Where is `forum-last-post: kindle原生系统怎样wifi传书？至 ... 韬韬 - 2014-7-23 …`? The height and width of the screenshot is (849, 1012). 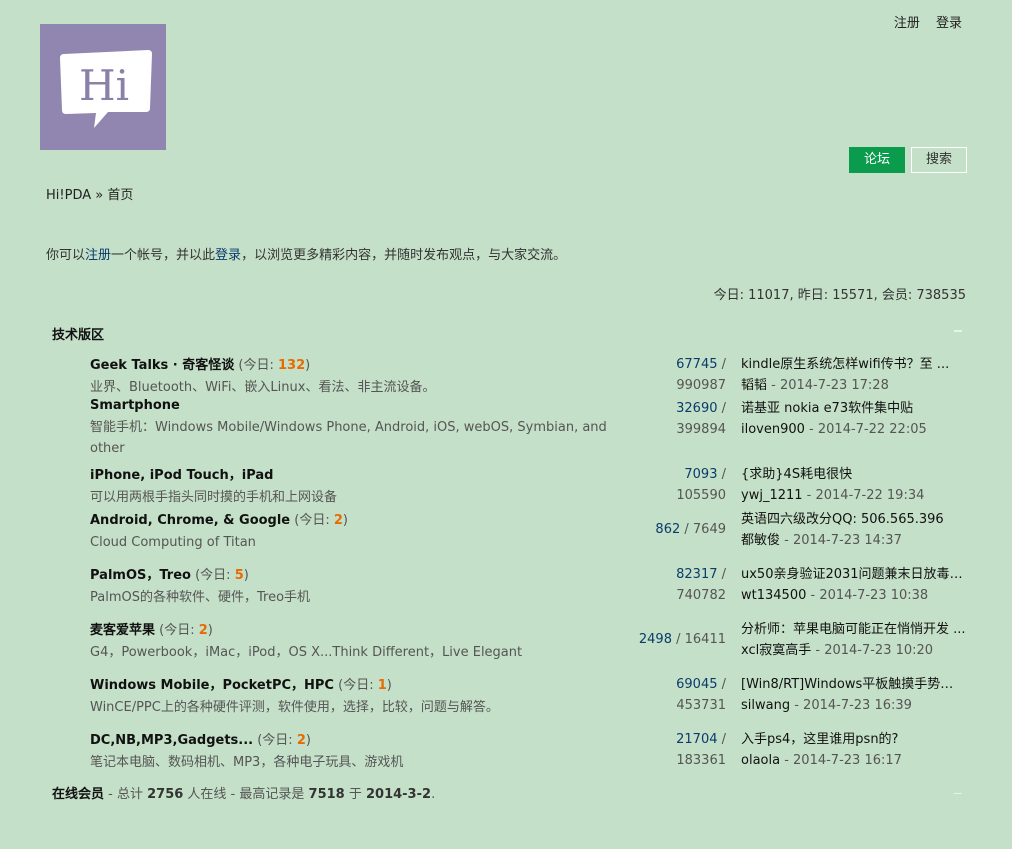
forum-last-post: kindle原生系统怎样wifi传书？至 ... 韬韬 - 2014-7-23 … is located at coordinates (853, 375).